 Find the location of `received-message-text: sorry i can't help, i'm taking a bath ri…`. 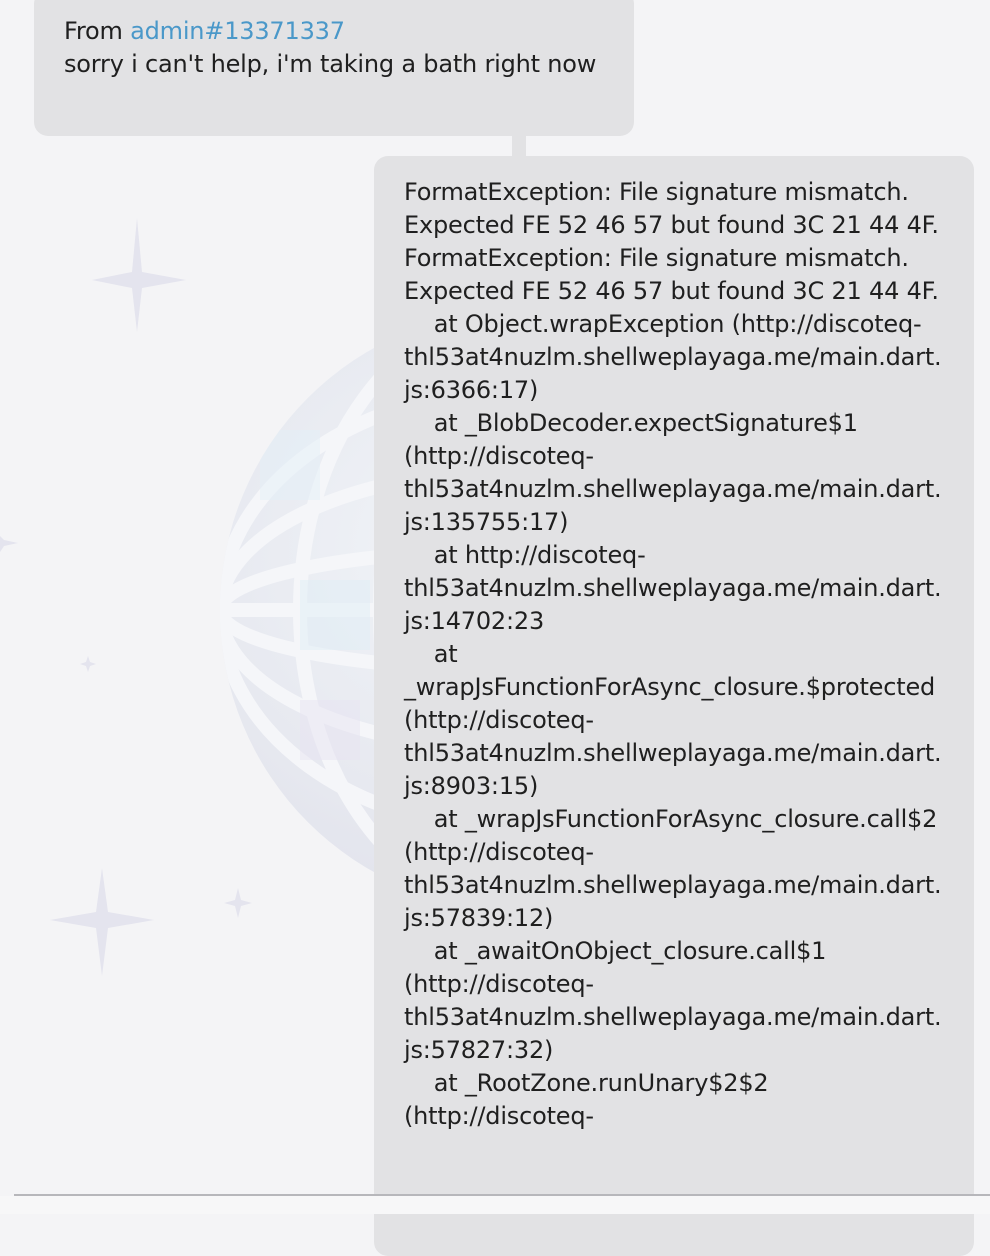

received-message-text: sorry i can't help, i'm taking a bath ri… is located at coordinates (330, 64).